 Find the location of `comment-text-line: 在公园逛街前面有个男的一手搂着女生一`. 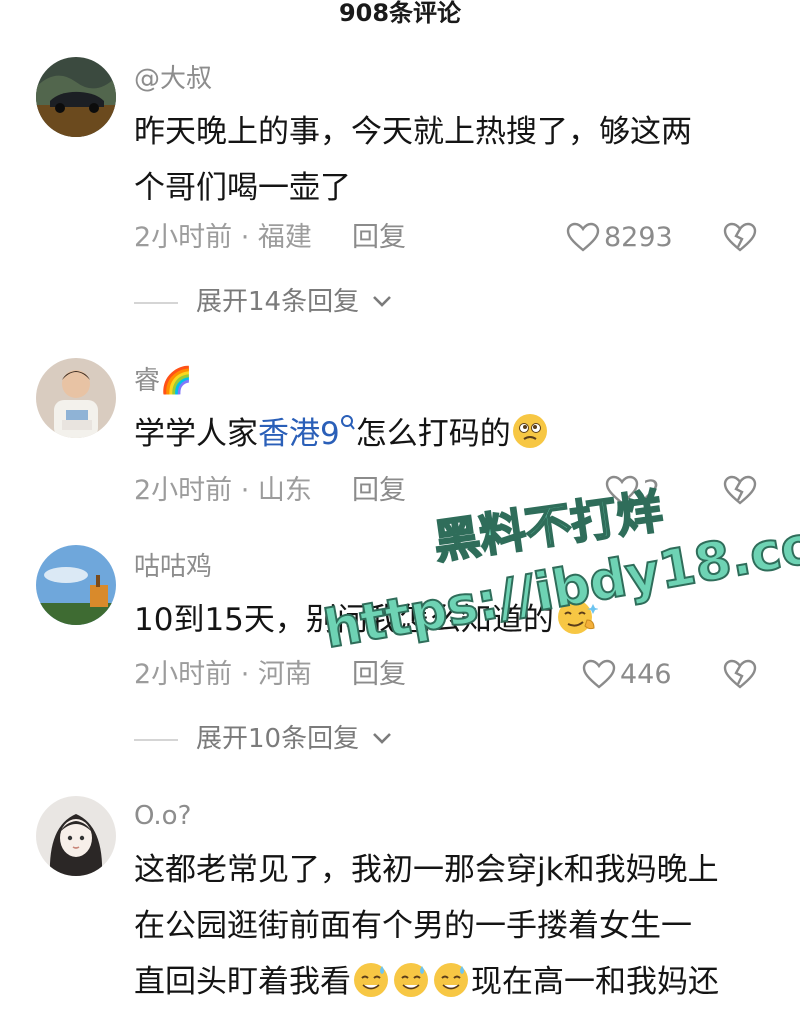

comment-text-line: 在公园逛街前面有个男的一手搂着女生一 is located at coordinates (413, 926).